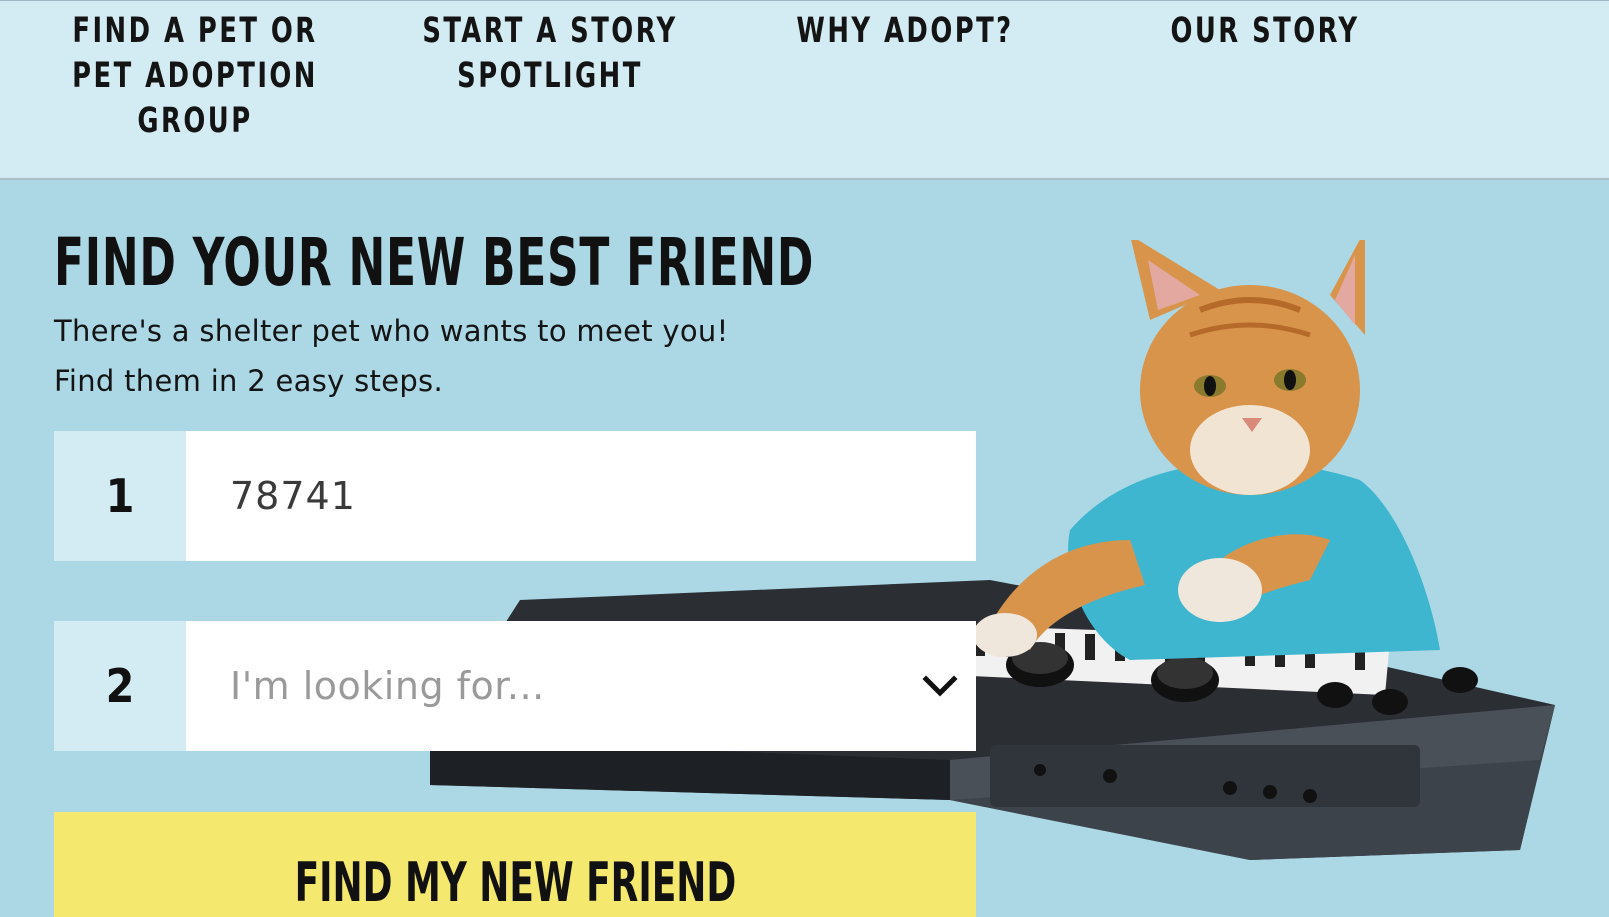 The width and height of the screenshot is (1609, 917). Describe the element at coordinates (940, 686) in the screenshot. I see `chevron-down-icon` at that location.